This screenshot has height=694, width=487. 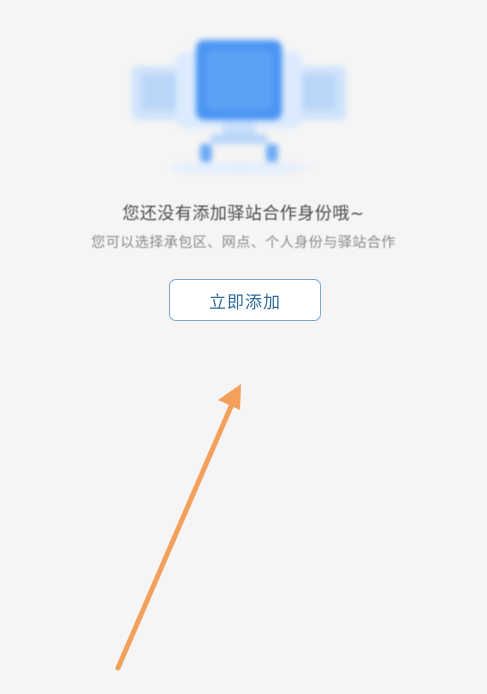 I want to click on empty-state-subtitle: 您可以选择承包区、网点、个人身份与驿站合作, so click(x=243, y=243).